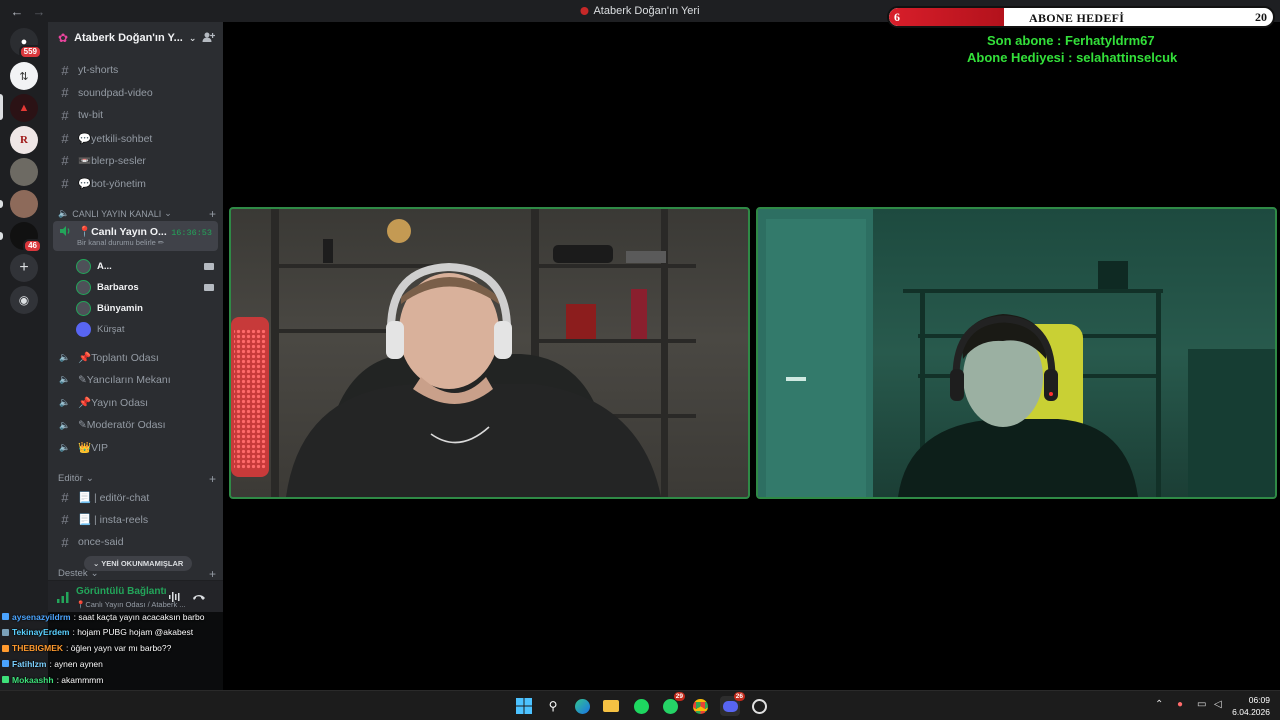 This screenshot has width=1280, height=720. Describe the element at coordinates (24, 108) in the screenshot. I see `server-icon-2: ▲` at that location.